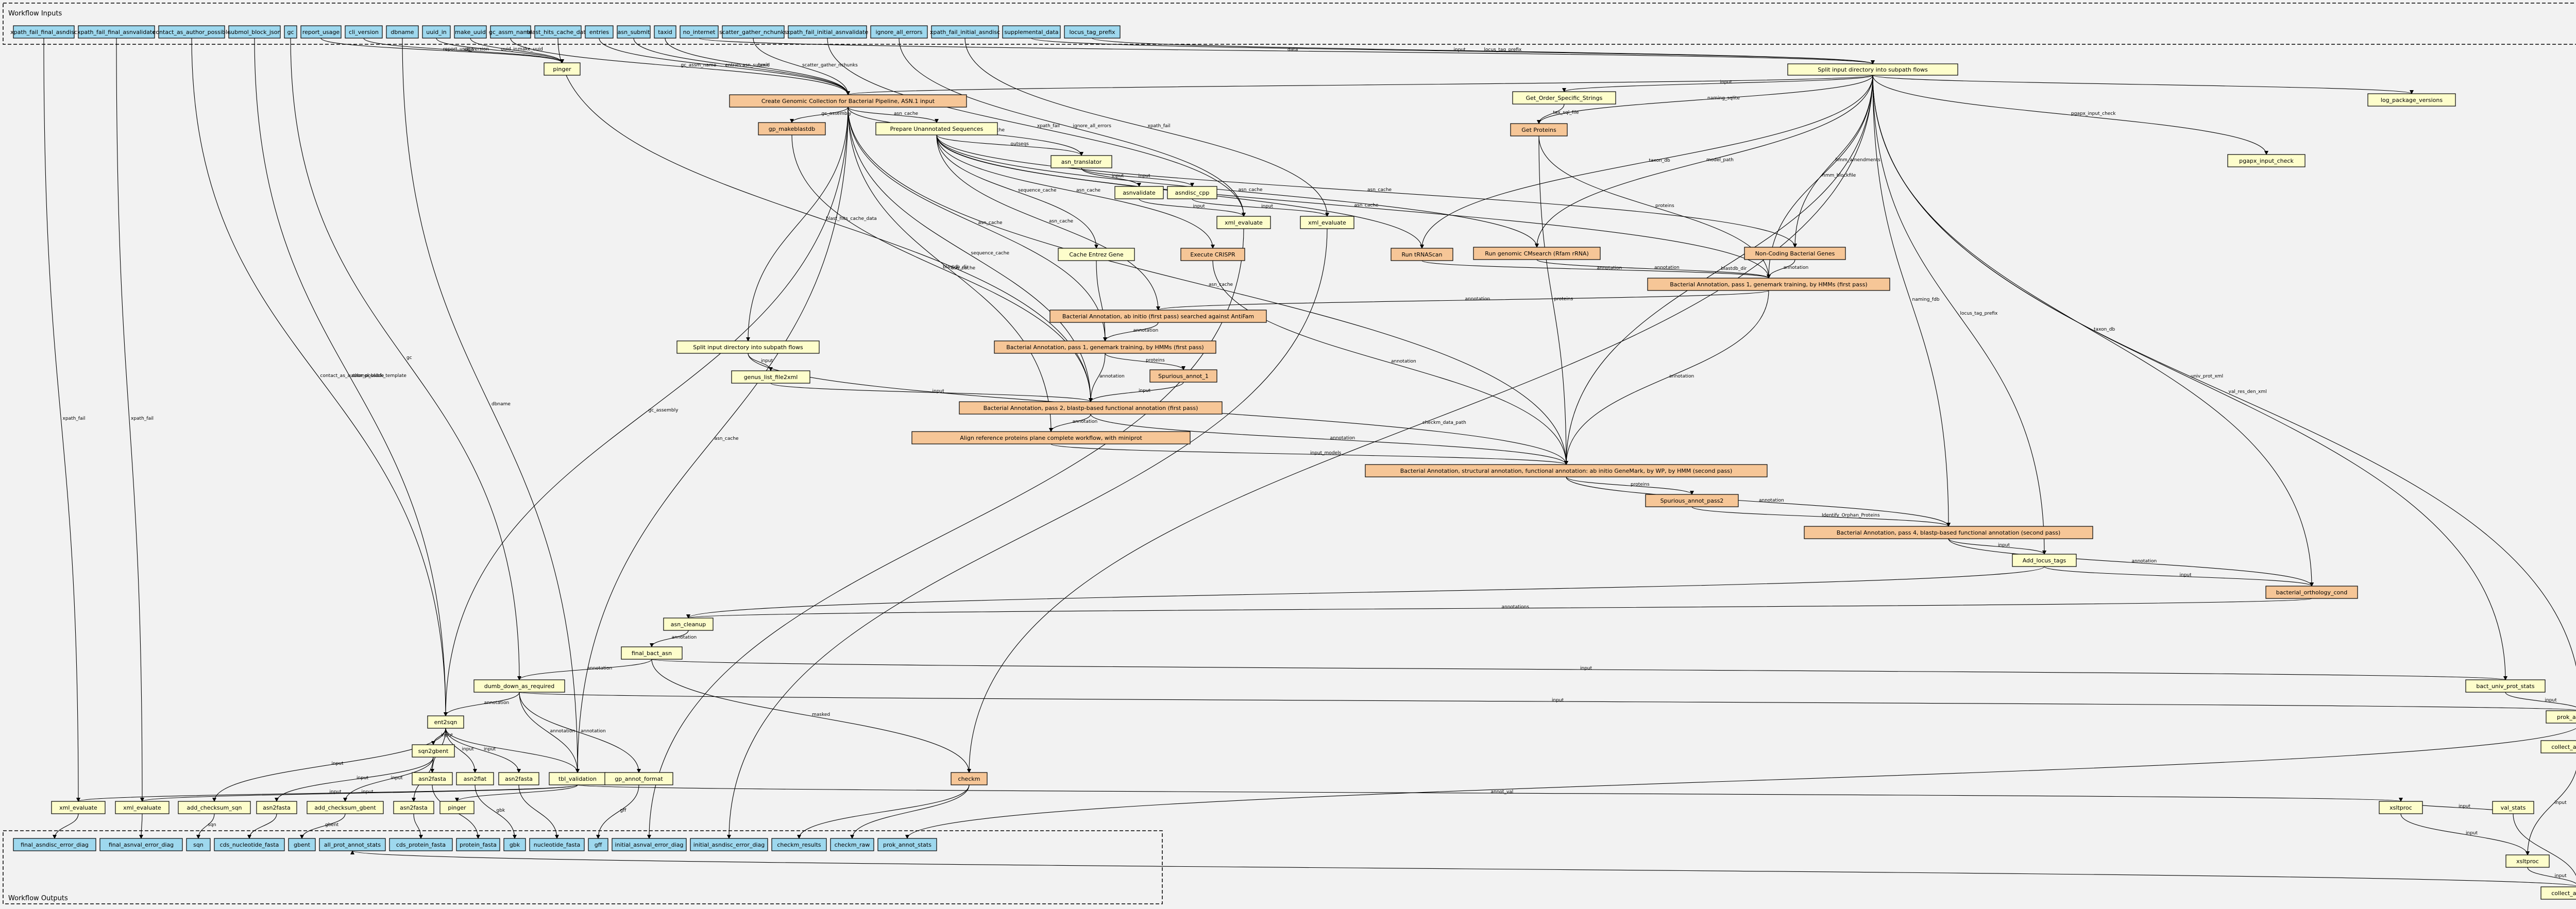 The image size is (2576, 909). What do you see at coordinates (456, 807) in the screenshot?
I see `step-pinger_bottom: pinger` at bounding box center [456, 807].